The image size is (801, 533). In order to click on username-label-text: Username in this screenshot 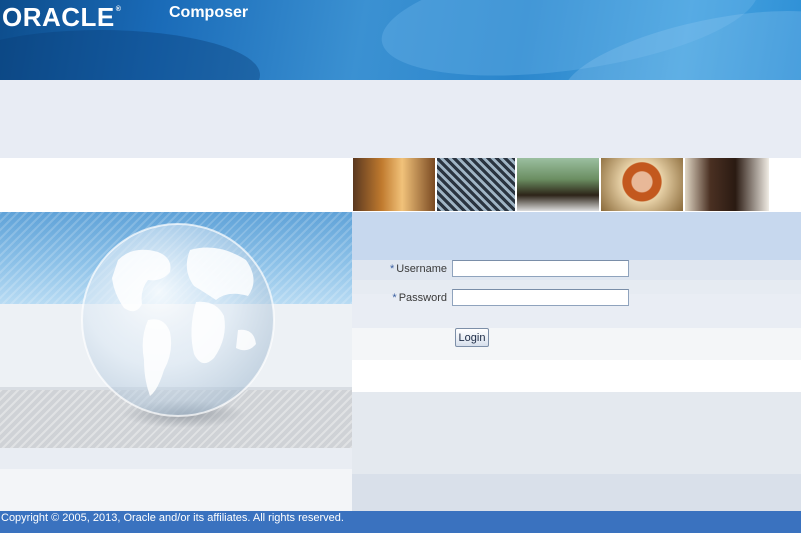, I will do `click(421, 269)`.